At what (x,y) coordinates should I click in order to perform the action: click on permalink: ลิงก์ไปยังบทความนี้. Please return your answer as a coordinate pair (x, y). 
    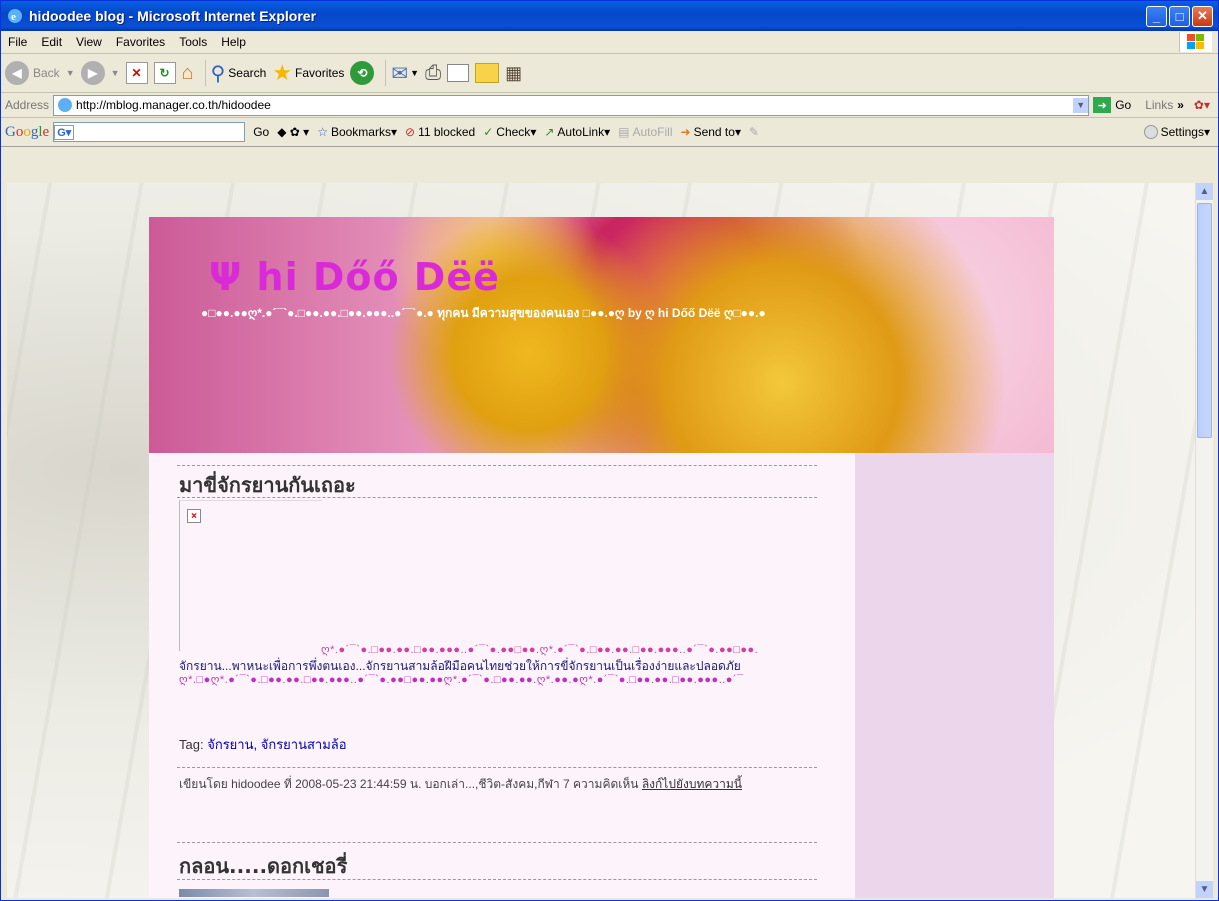
    Looking at the image, I should click on (692, 784).